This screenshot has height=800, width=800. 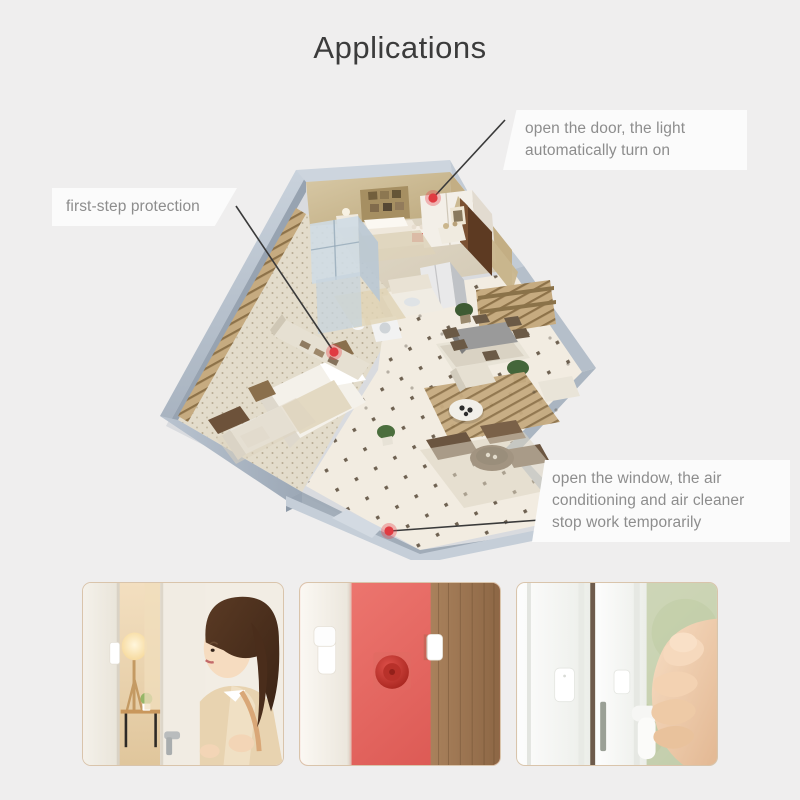 I want to click on photo-door-sensor-art, so click(x=400, y=674).